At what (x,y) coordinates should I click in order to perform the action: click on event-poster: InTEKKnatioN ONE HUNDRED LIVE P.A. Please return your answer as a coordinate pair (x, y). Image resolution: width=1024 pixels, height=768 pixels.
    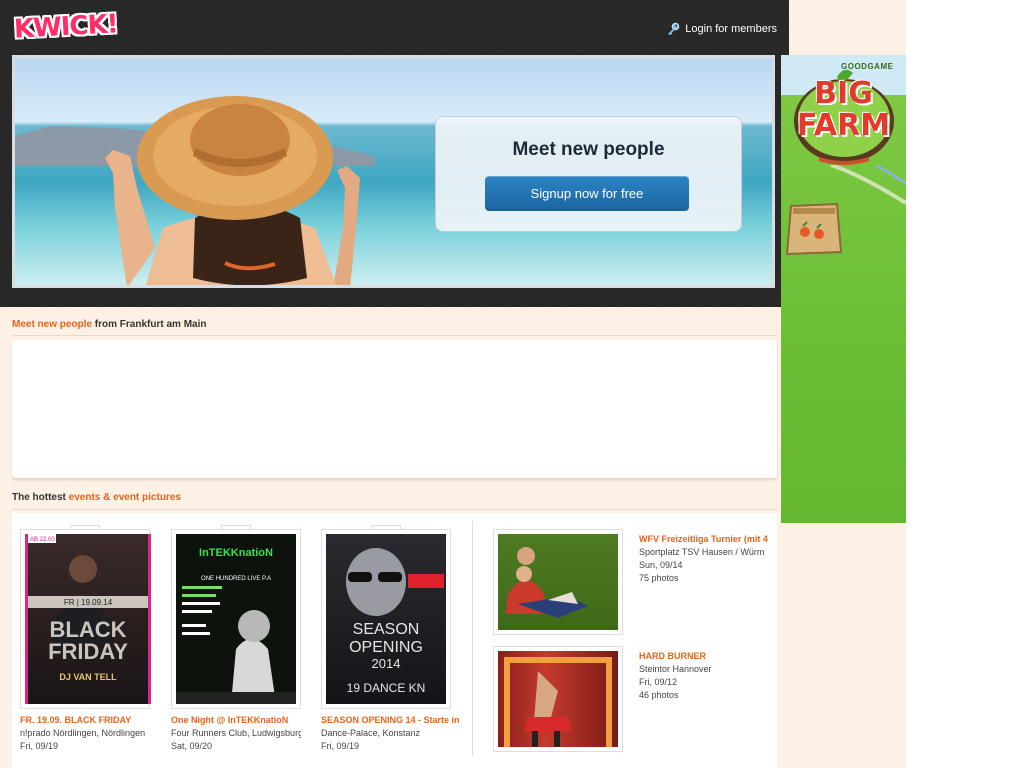
    Looking at the image, I should click on (236, 619).